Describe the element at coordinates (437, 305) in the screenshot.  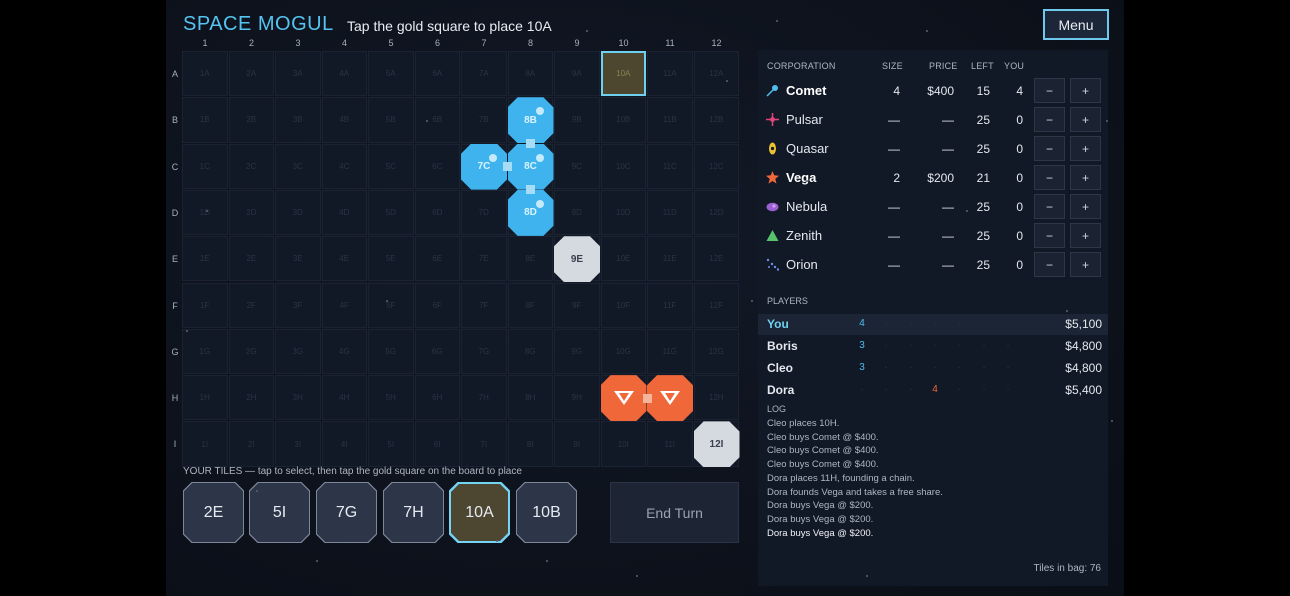
I see `board-cell: 6F` at that location.